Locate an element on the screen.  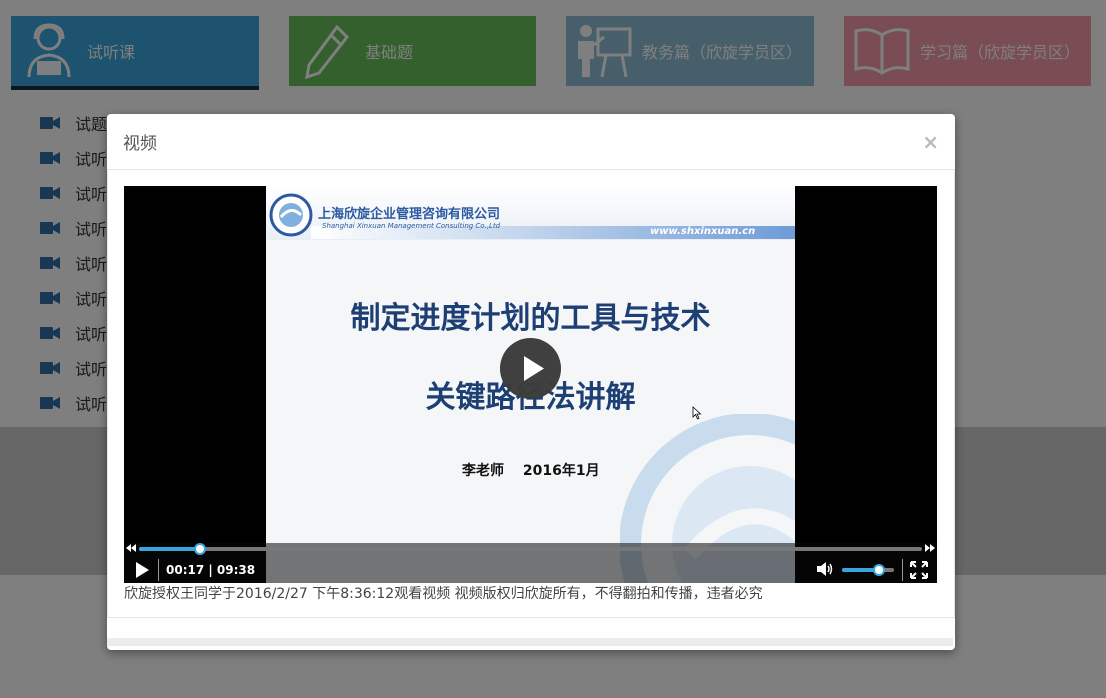
seek-handle is located at coordinates (200, 549).